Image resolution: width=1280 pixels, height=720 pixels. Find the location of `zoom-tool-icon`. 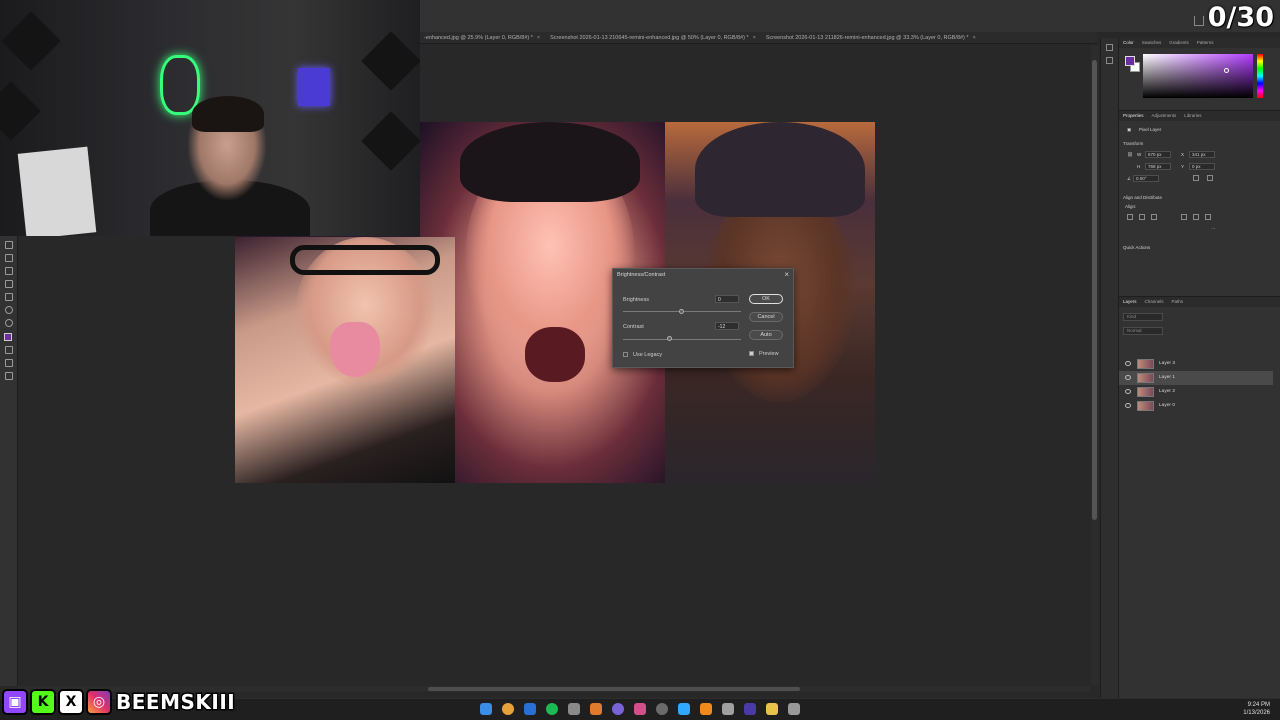

zoom-tool-icon is located at coordinates (8, 323).